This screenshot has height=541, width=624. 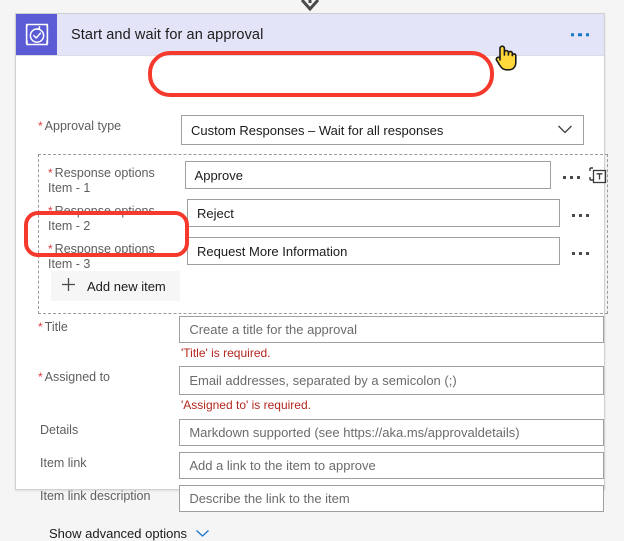 I want to click on title-label: * Title, so click(x=102, y=325).